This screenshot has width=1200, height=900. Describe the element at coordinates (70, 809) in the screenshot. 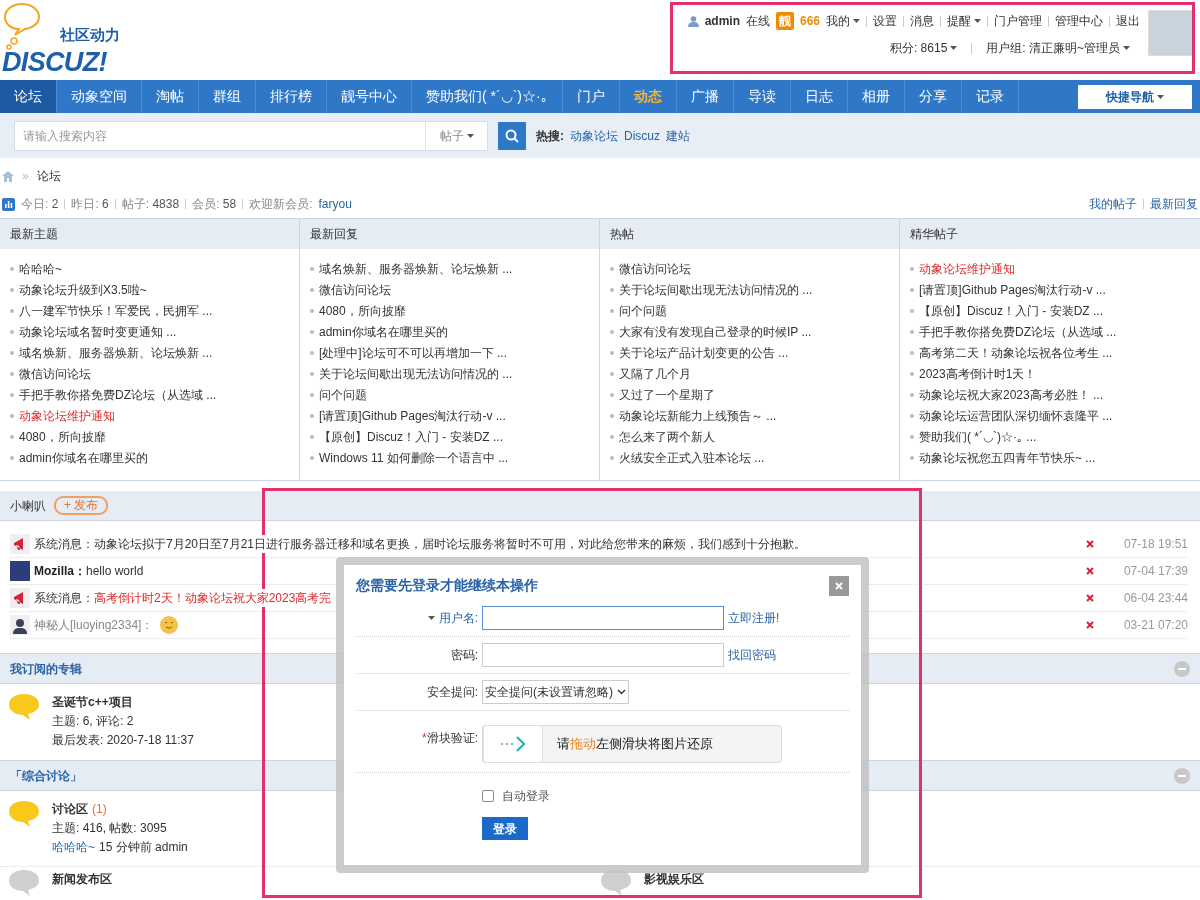

I see `forum-title: 讨论区` at that location.